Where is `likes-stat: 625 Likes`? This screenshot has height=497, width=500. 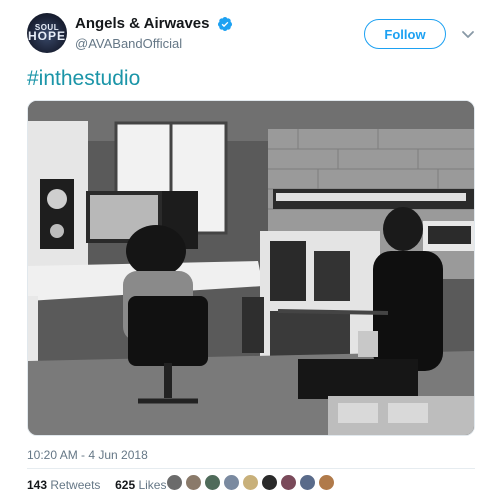 likes-stat: 625 Likes is located at coordinates (140, 485).